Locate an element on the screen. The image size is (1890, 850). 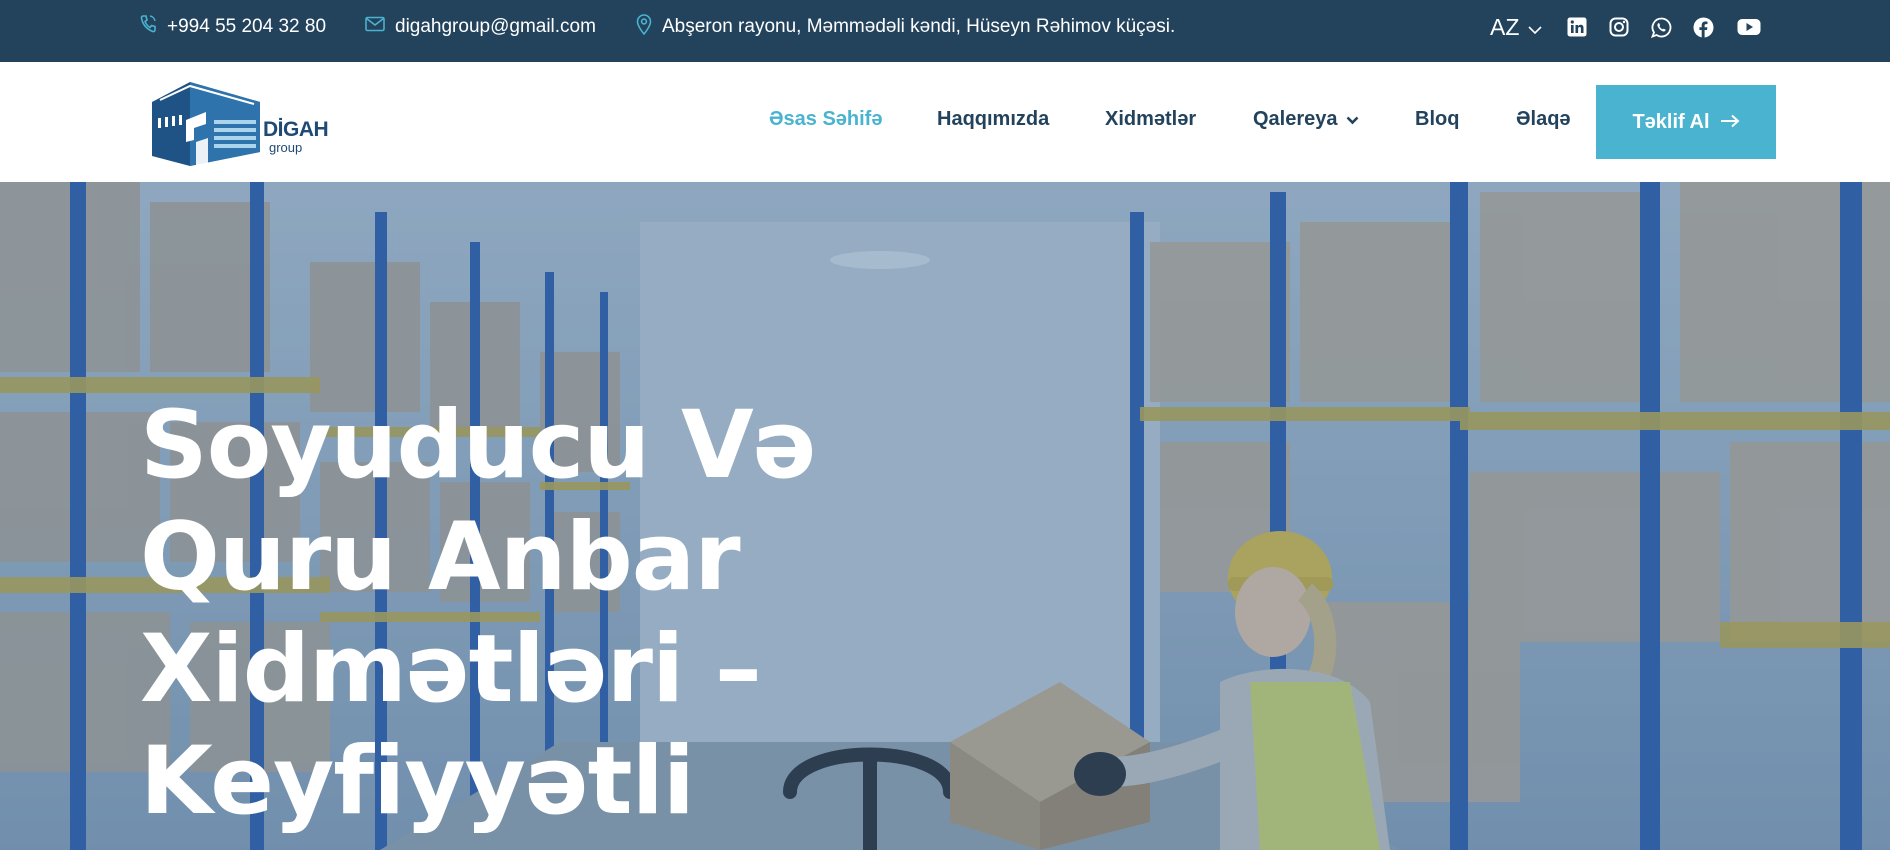
nav-services: Xidmətlər is located at coordinates (1150, 119).